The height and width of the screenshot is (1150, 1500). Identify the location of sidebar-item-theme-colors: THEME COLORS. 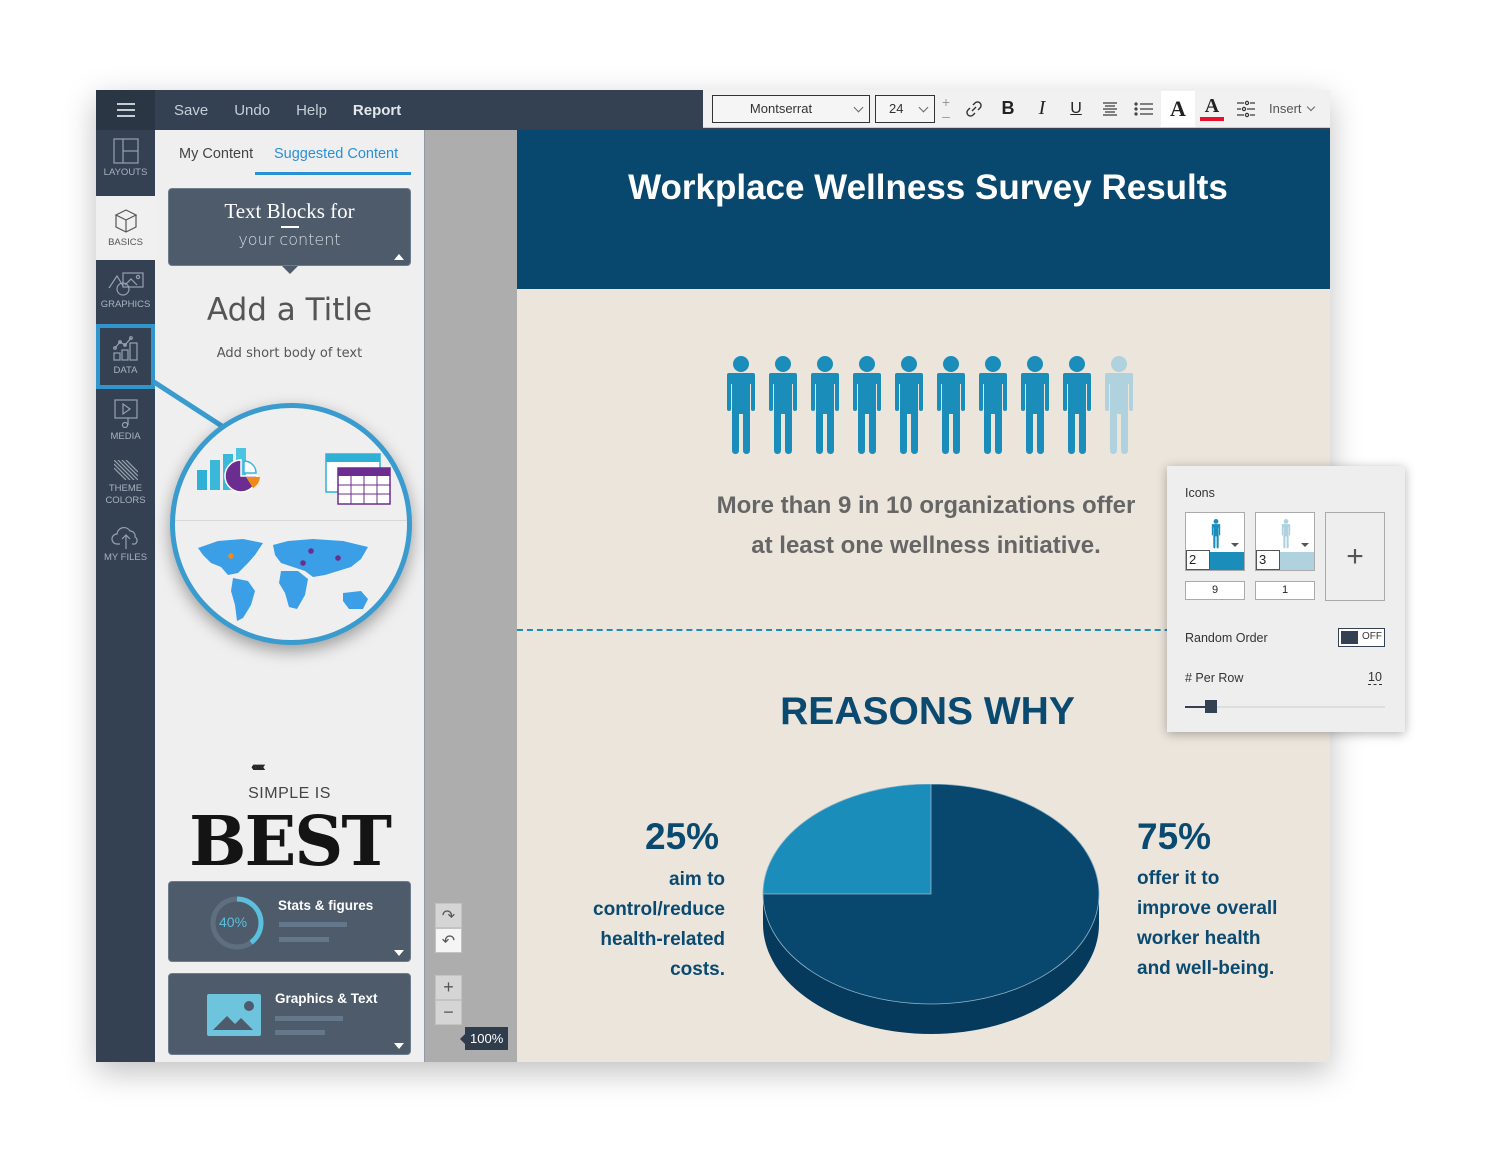
(125, 490).